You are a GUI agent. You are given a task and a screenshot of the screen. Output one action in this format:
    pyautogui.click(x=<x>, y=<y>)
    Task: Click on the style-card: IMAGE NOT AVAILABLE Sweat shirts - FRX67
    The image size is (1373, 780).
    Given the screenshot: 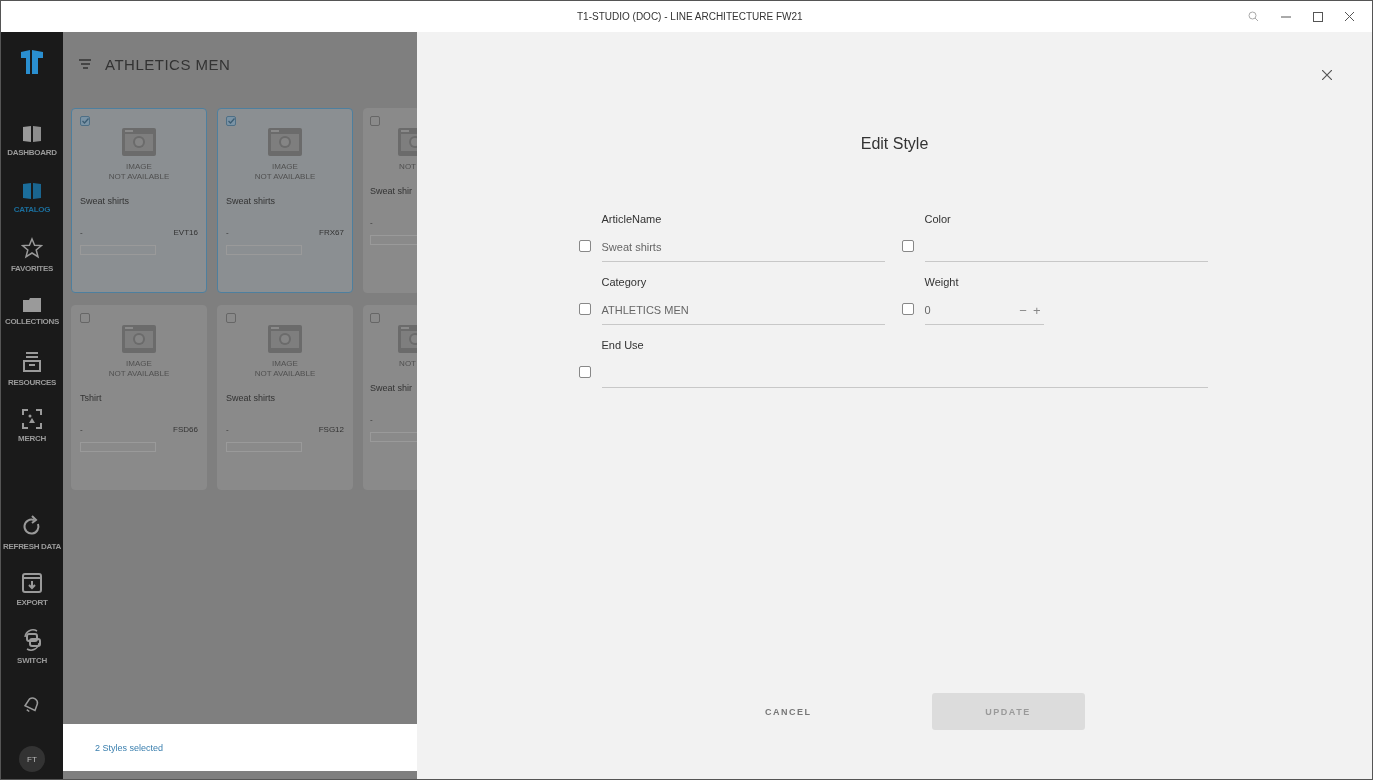 What is the action you would take?
    pyautogui.click(x=285, y=200)
    